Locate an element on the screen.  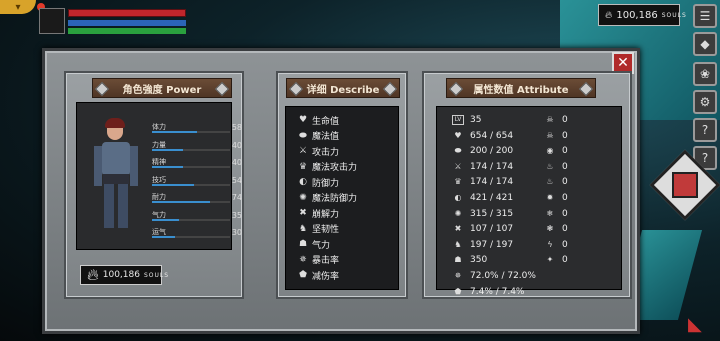
describe-item: ☗ 气力 is located at coordinates (314, 244).